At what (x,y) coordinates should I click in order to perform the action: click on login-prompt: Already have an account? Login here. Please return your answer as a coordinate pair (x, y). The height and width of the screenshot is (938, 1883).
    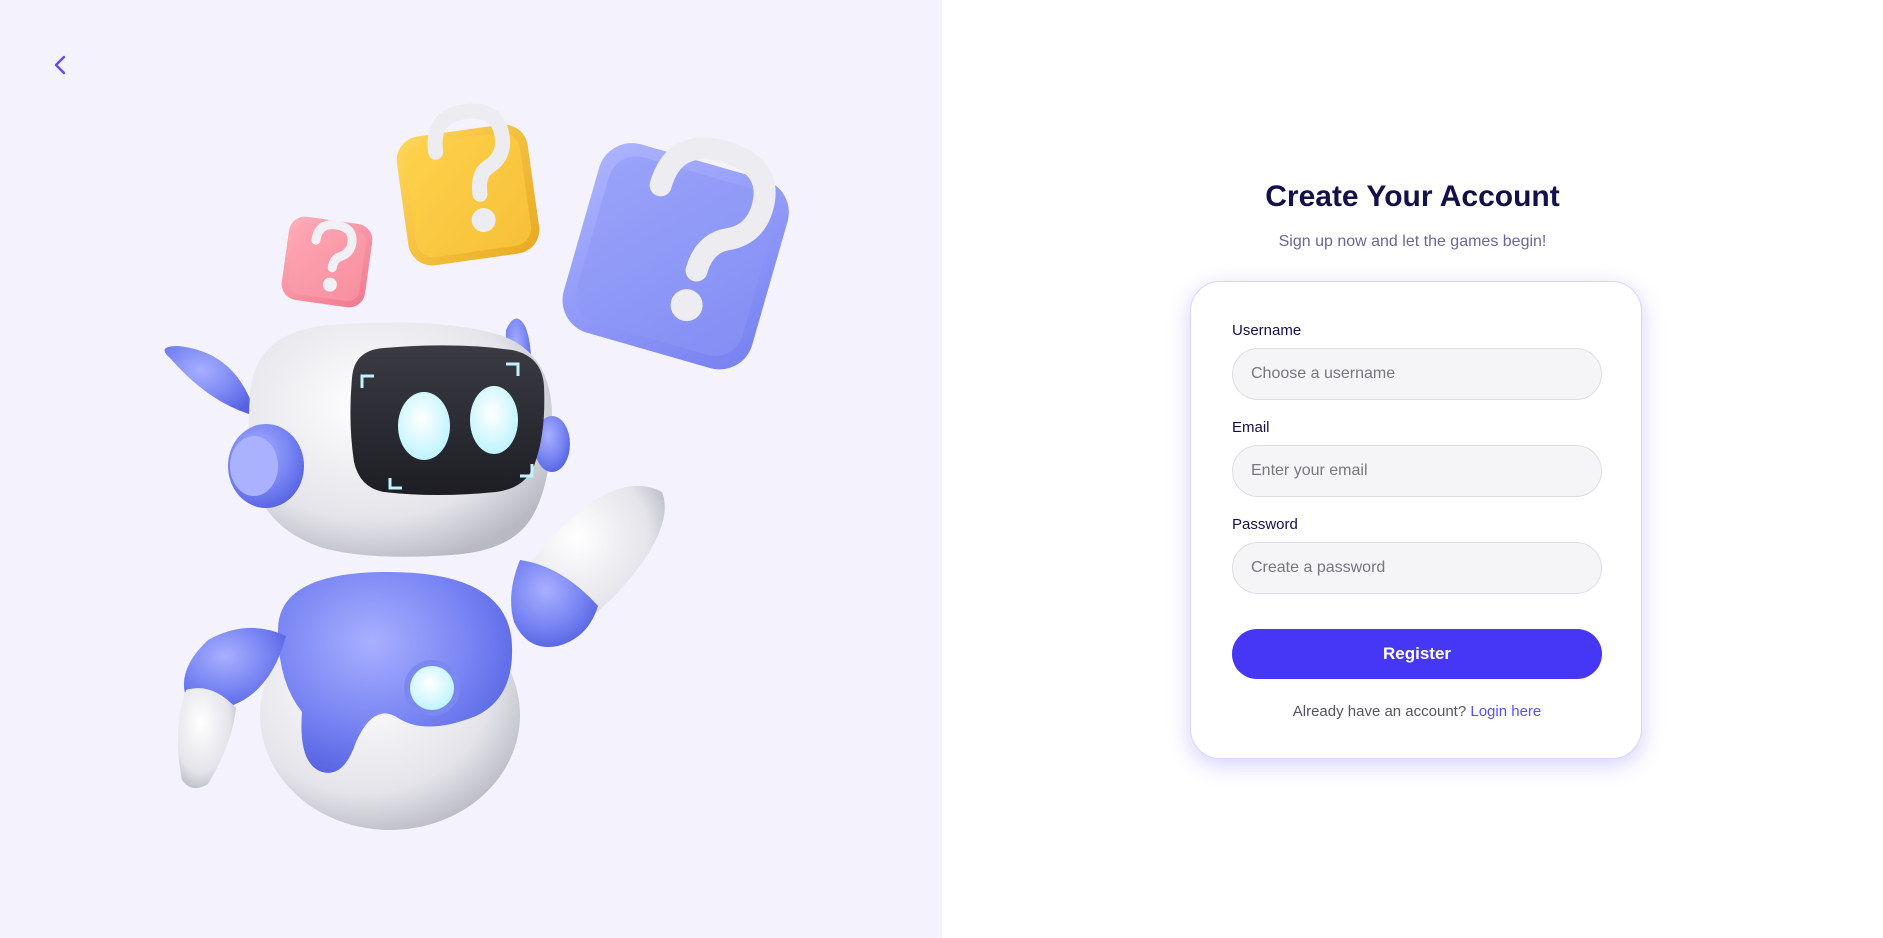
    Looking at the image, I should click on (1417, 711).